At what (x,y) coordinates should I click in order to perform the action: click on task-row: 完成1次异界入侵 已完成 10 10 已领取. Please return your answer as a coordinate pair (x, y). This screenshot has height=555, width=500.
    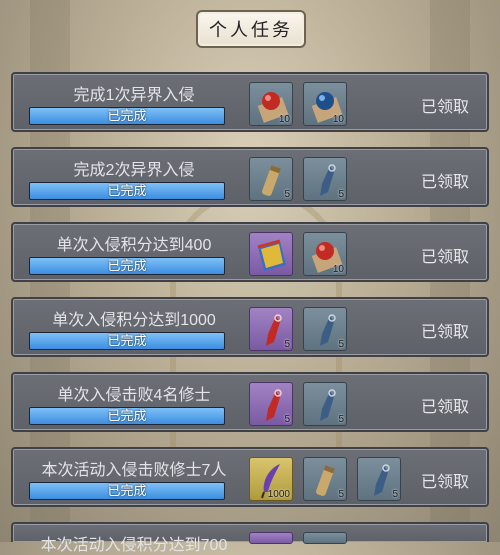
    Looking at the image, I should click on (250, 102).